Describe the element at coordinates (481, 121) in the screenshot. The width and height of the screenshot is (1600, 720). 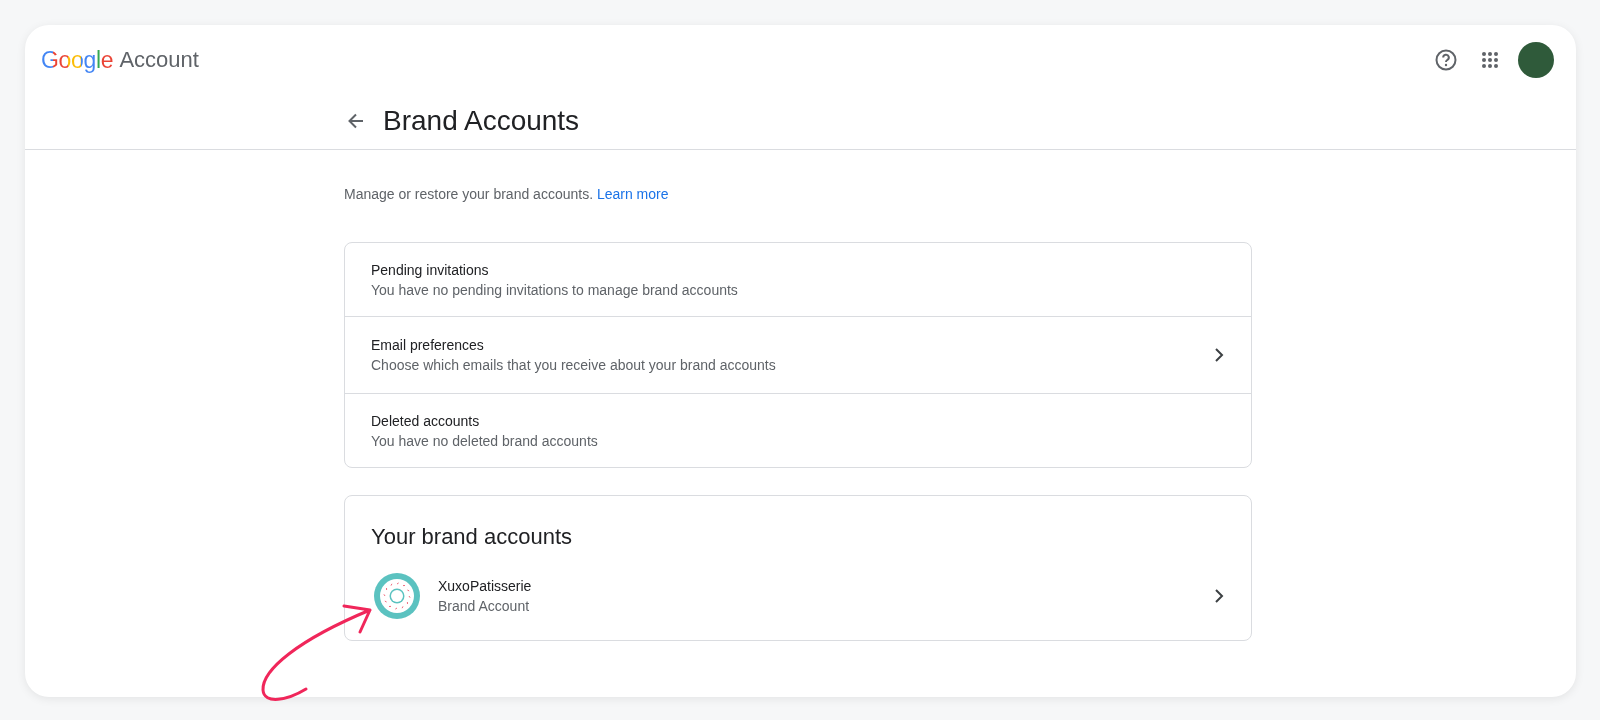
I see `page-title: Brand Accounts` at that location.